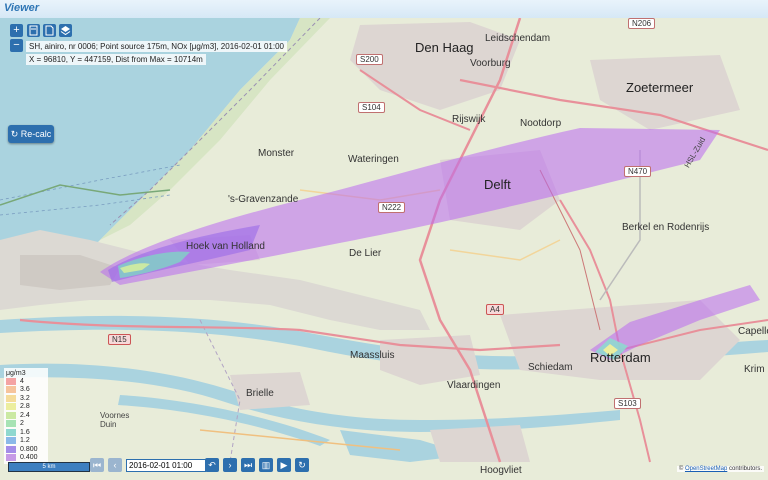 Image resolution: width=768 pixels, height=480 pixels. I want to click on place-rotterdam: Rotterdam, so click(620, 357).